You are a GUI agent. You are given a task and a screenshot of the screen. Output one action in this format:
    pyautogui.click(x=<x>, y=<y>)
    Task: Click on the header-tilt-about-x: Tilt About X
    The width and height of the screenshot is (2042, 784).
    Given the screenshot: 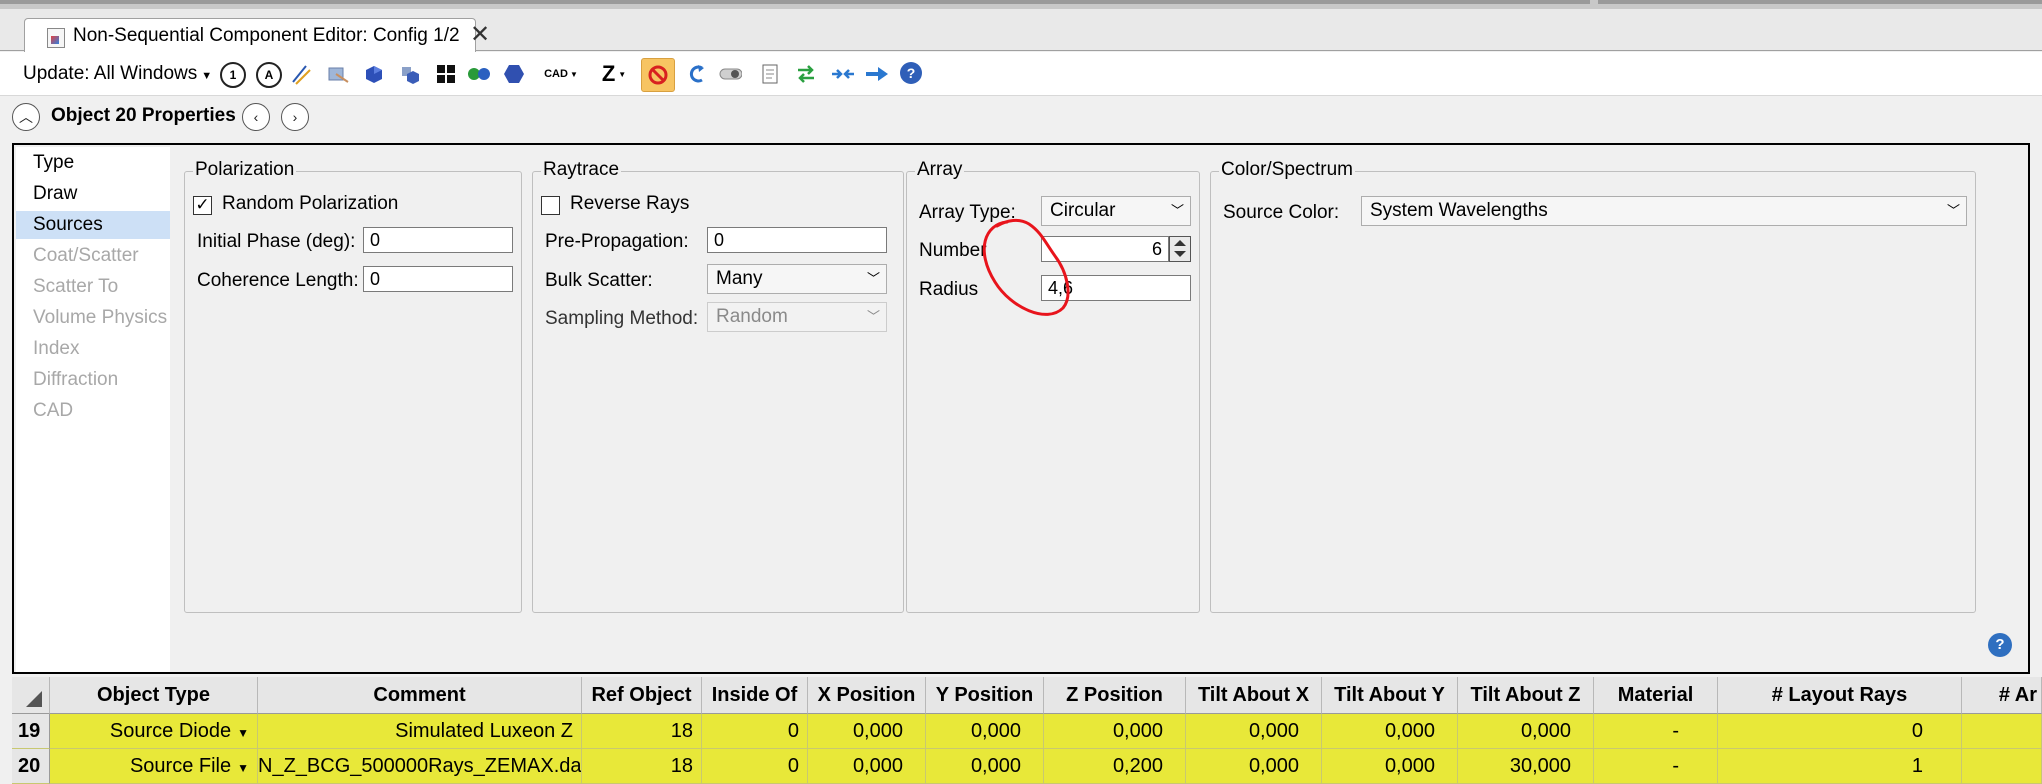 What is the action you would take?
    pyautogui.click(x=1254, y=695)
    